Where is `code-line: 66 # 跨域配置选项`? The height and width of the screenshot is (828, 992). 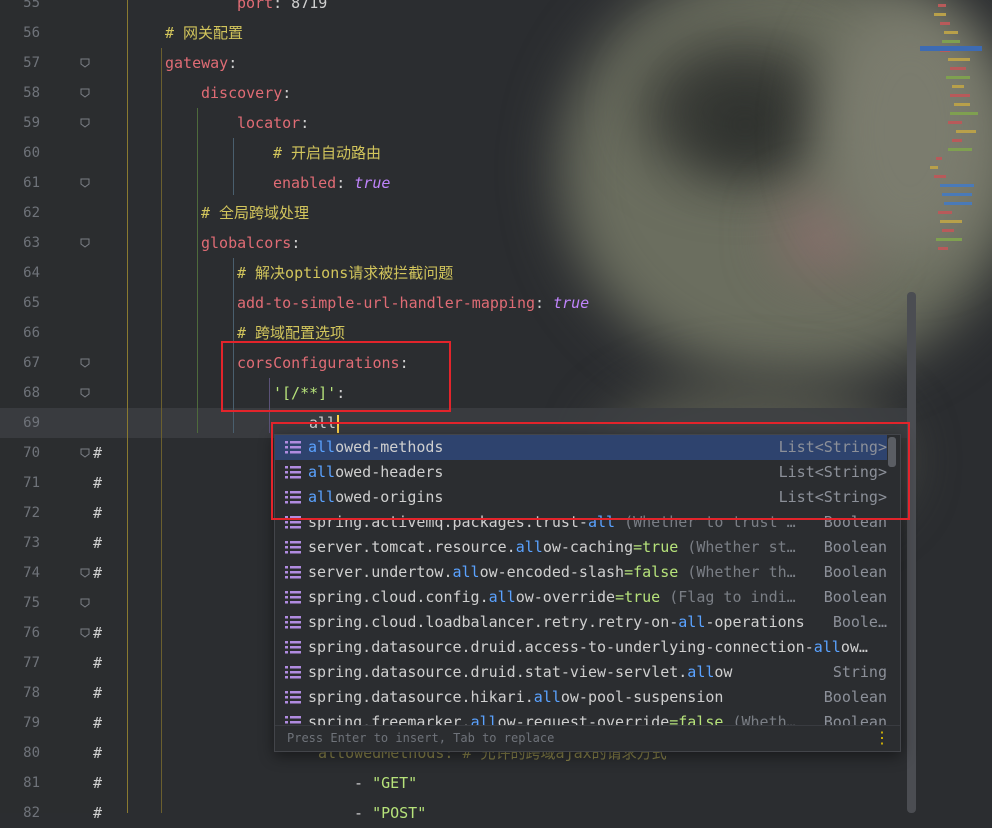 code-line: 66 # 跨域配置选项 is located at coordinates (458, 333).